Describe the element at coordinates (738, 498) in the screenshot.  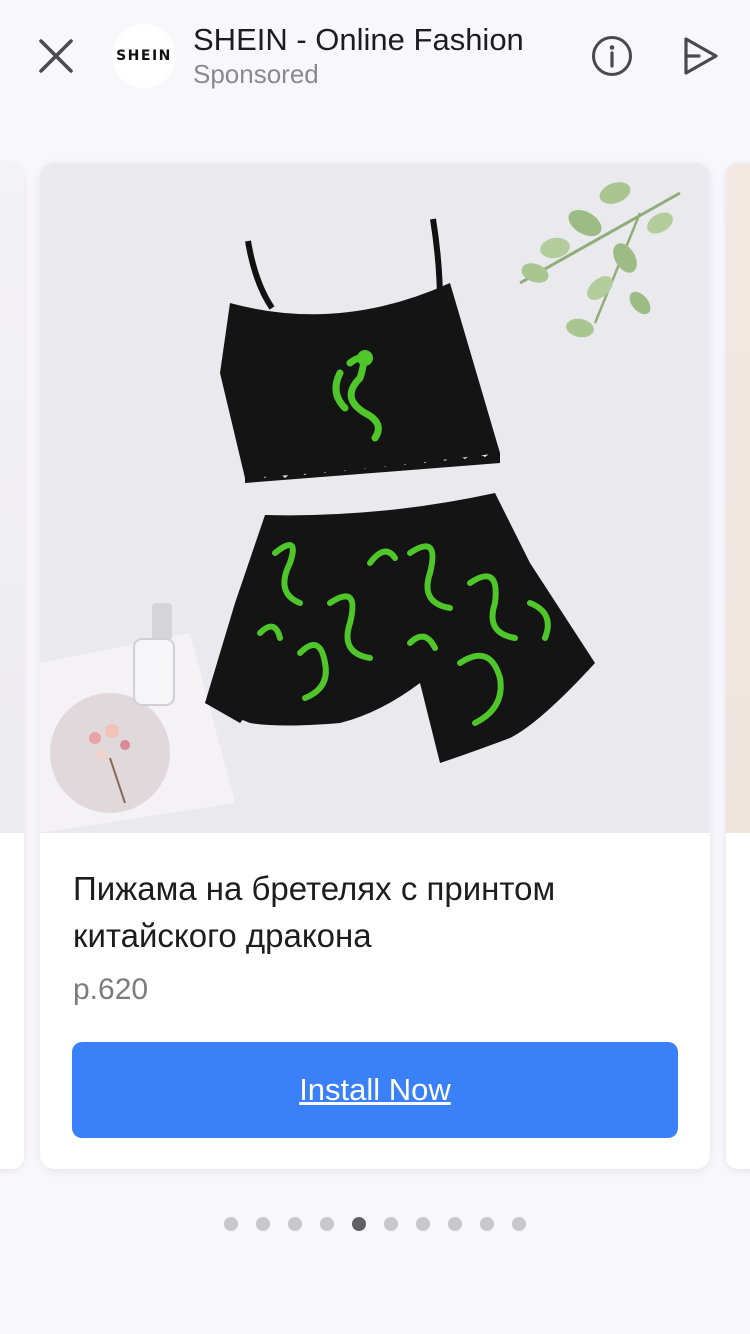
I see `next-card-image` at that location.